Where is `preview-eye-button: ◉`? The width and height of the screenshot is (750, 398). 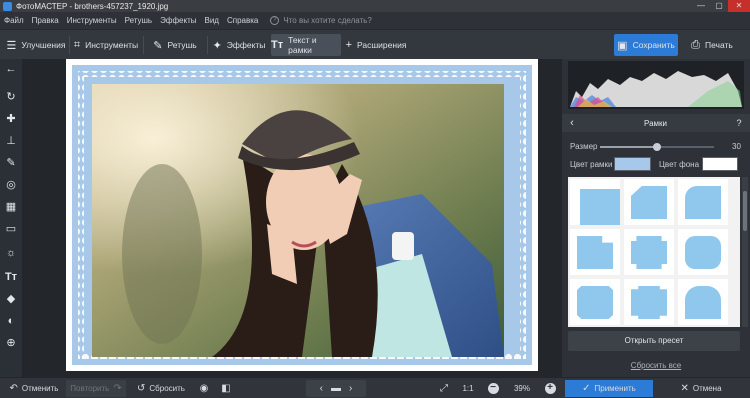
preview-eye-button: ◉ is located at coordinates (204, 388).